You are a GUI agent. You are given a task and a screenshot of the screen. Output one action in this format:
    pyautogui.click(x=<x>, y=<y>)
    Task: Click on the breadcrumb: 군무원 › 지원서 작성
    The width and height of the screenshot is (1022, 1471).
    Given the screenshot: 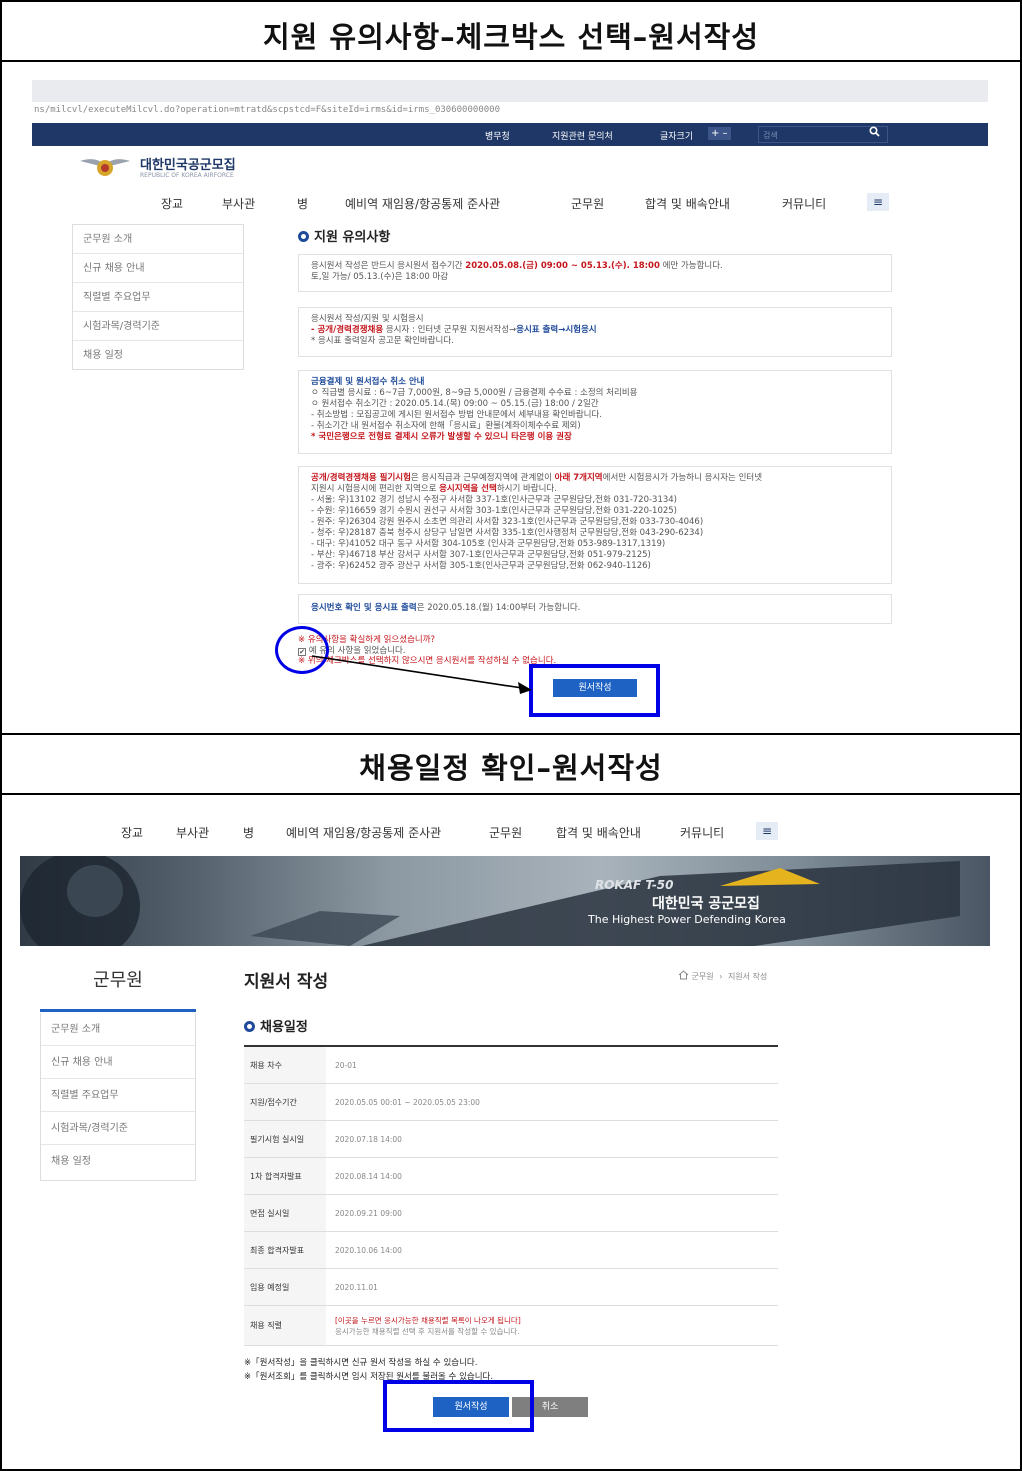 What is the action you would take?
    pyautogui.click(x=722, y=976)
    